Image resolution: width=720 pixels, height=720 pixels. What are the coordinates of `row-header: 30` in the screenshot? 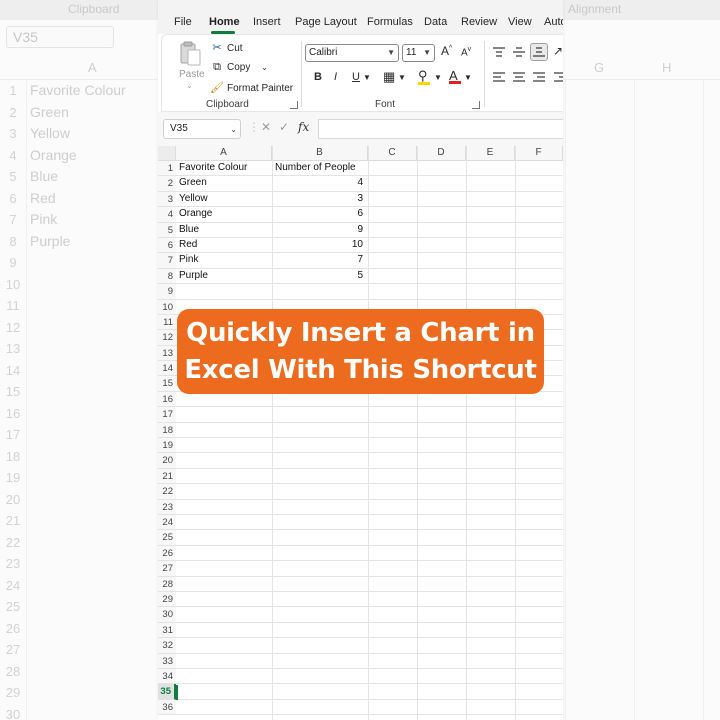 It's located at (167, 615).